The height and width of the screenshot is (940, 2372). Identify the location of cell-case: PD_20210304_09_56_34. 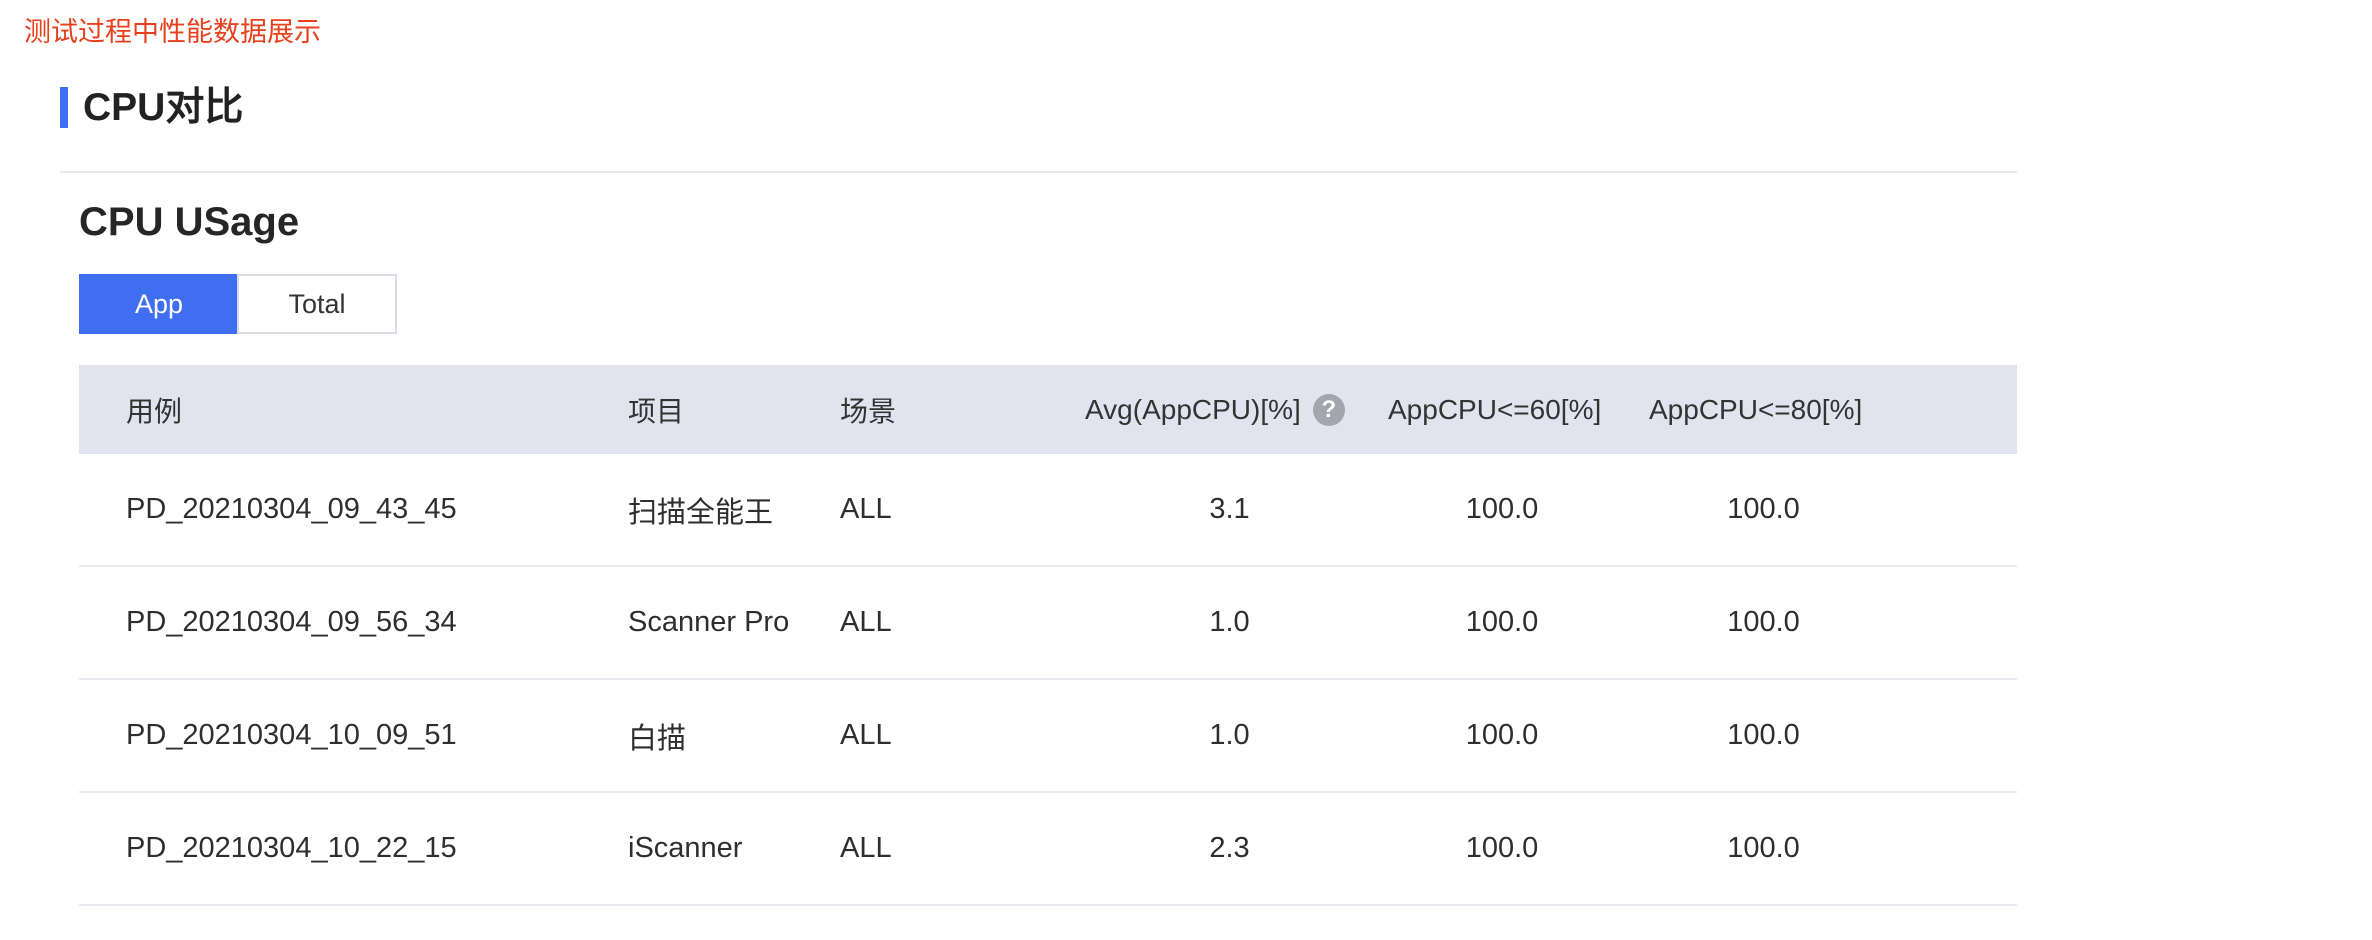
(291, 622).